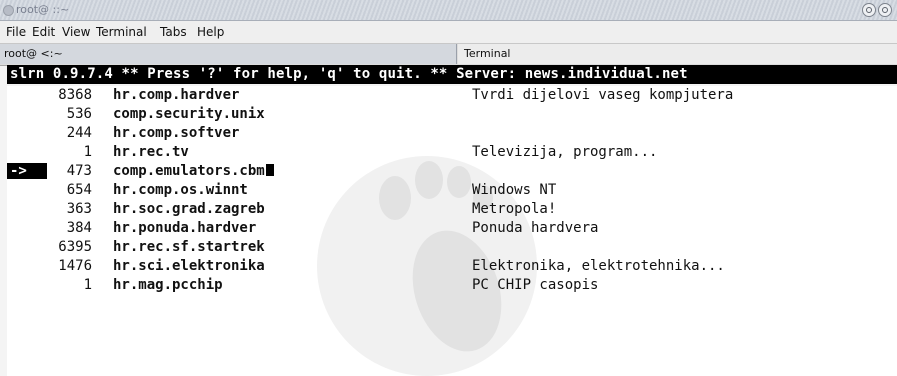 This screenshot has width=897, height=376. Describe the element at coordinates (189, 247) in the screenshot. I see `newsgroup-name: hr.rec.sf.startrek` at that location.